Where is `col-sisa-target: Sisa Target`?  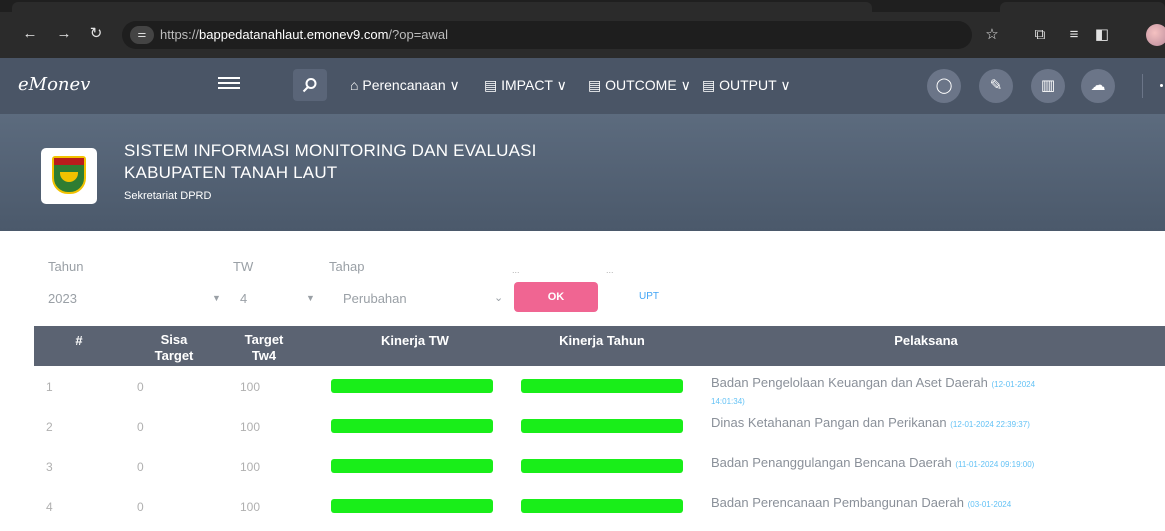
col-sisa-target: Sisa Target is located at coordinates (174, 347).